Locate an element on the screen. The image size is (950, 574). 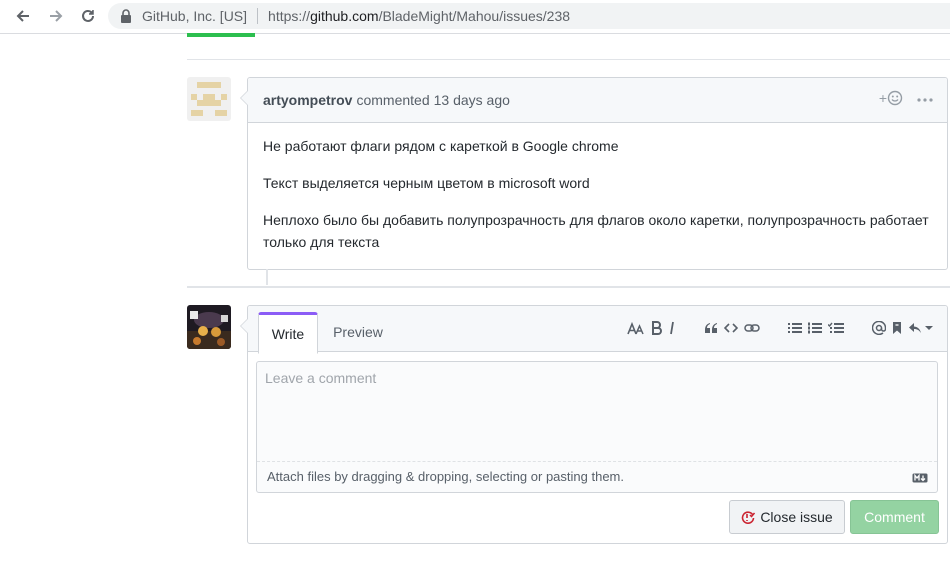
comment-header: artyompetrov commented 13 days ago + is located at coordinates (597, 100).